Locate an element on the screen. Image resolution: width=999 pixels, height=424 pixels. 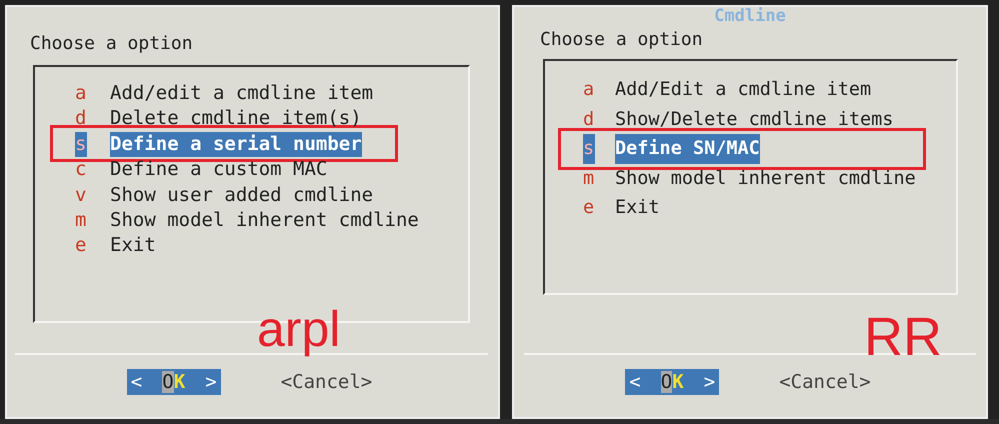
annotation-label: arpl is located at coordinates (298, 329).